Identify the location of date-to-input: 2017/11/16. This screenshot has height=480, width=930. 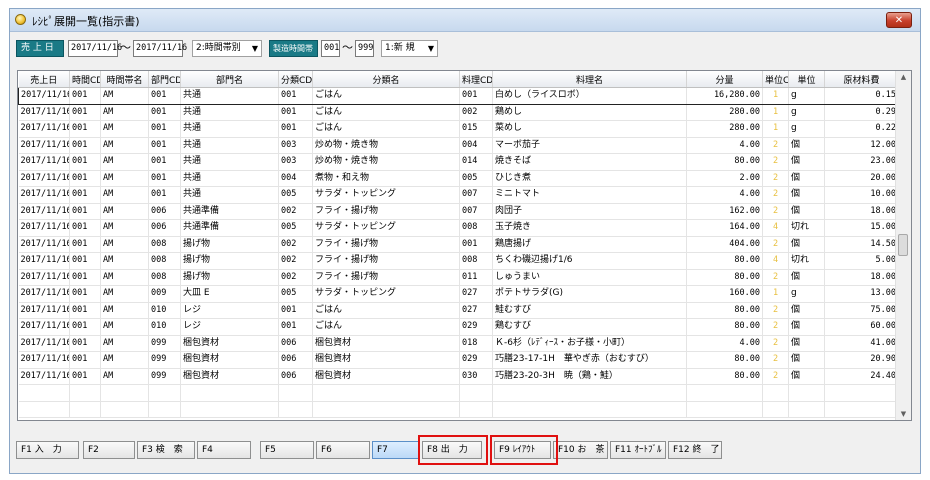
(160, 48).